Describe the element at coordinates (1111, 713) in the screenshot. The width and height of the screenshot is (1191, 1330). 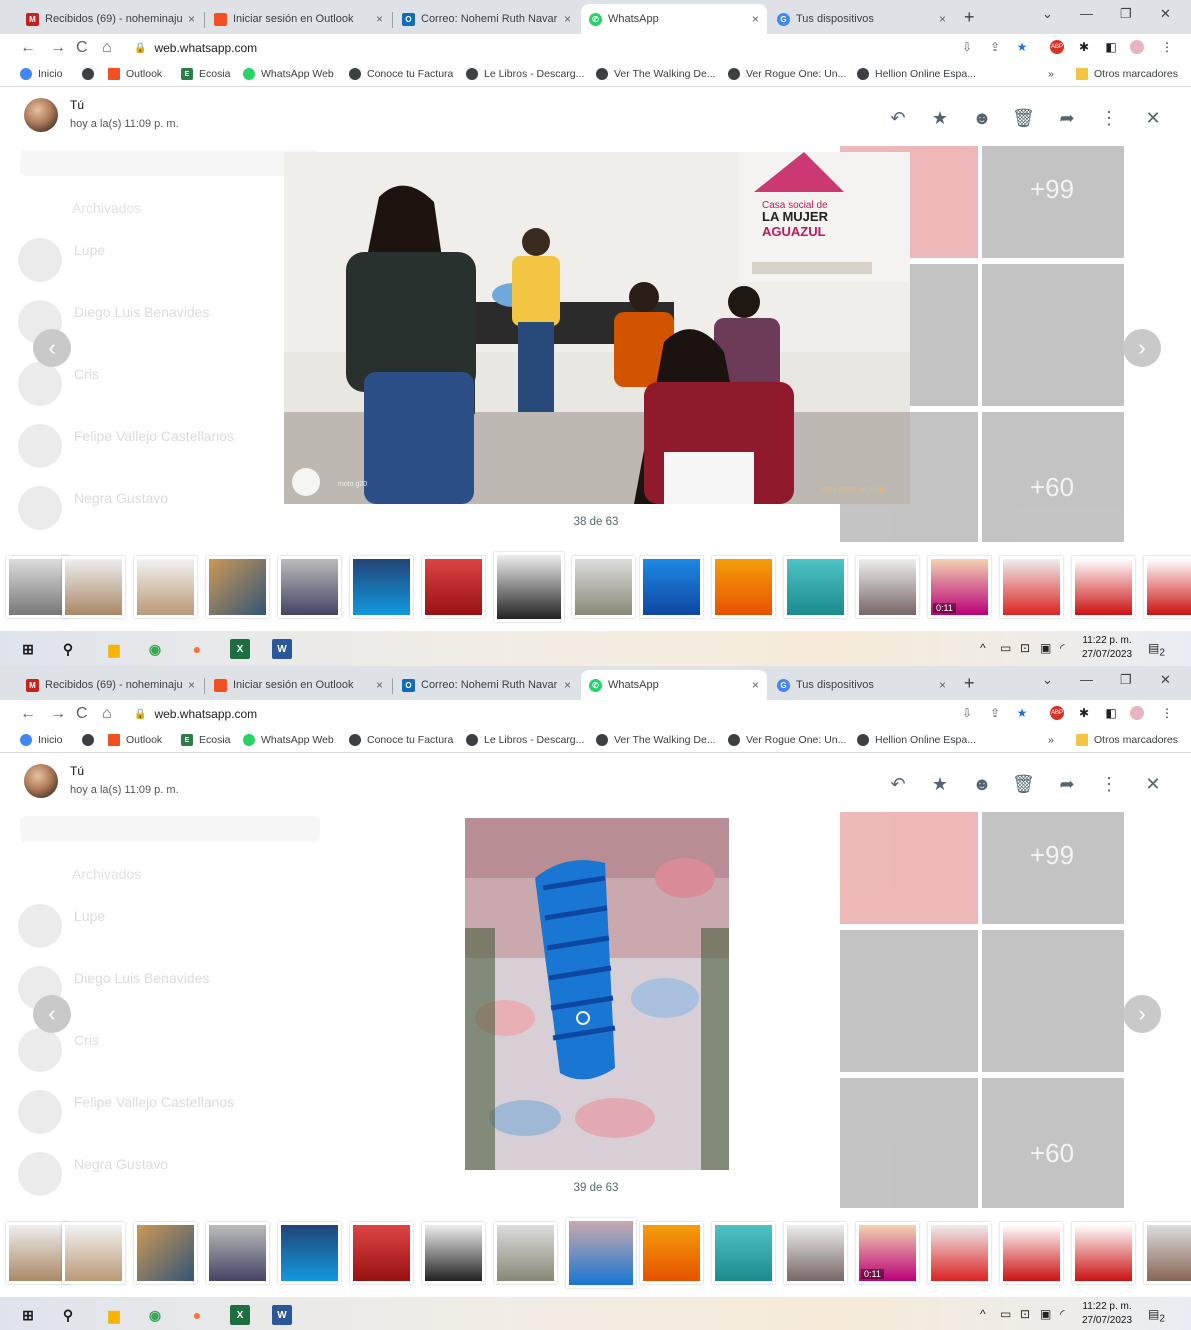
I see `sidepanel-icon: ◧` at that location.